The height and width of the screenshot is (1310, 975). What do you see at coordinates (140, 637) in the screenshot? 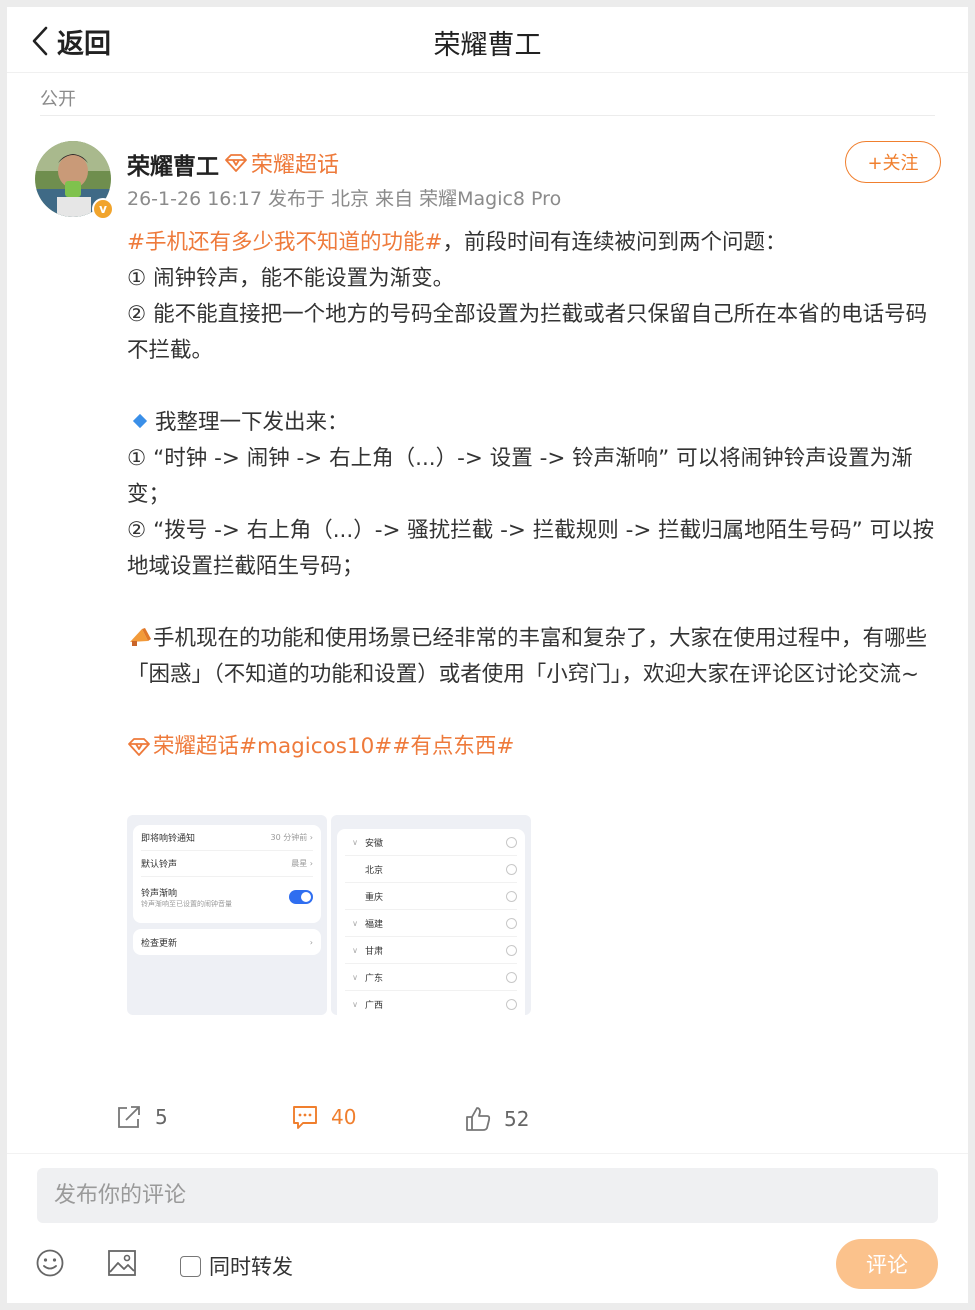
I see `megaphone-icon` at bounding box center [140, 637].